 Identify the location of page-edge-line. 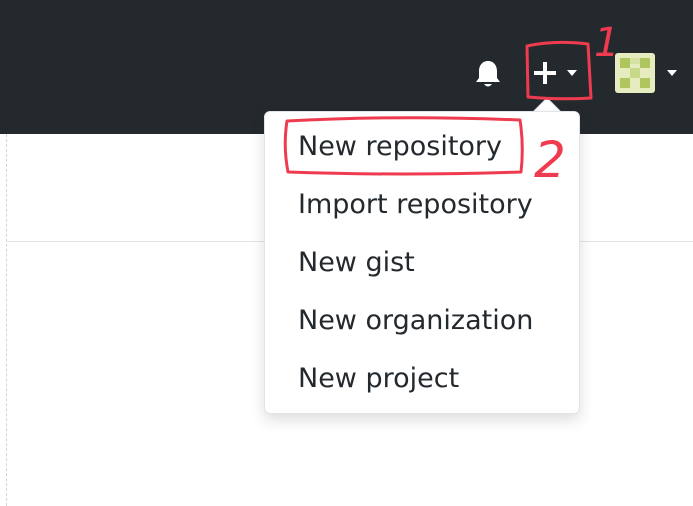
(6, 320).